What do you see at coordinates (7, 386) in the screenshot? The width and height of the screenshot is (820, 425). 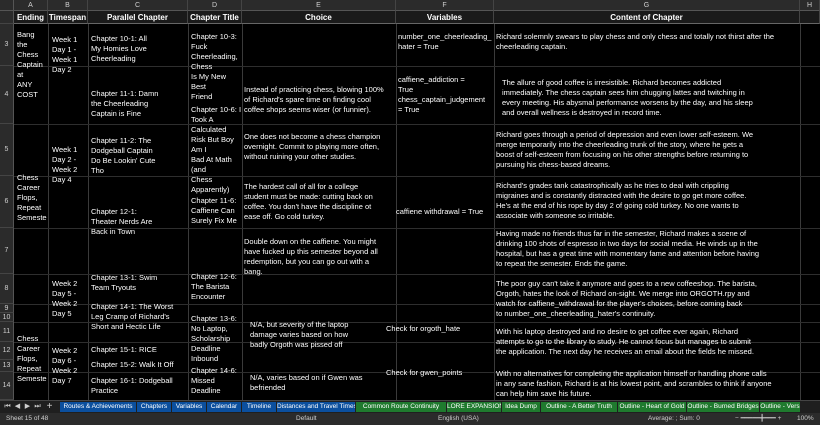 I see `row-header: 14` at bounding box center [7, 386].